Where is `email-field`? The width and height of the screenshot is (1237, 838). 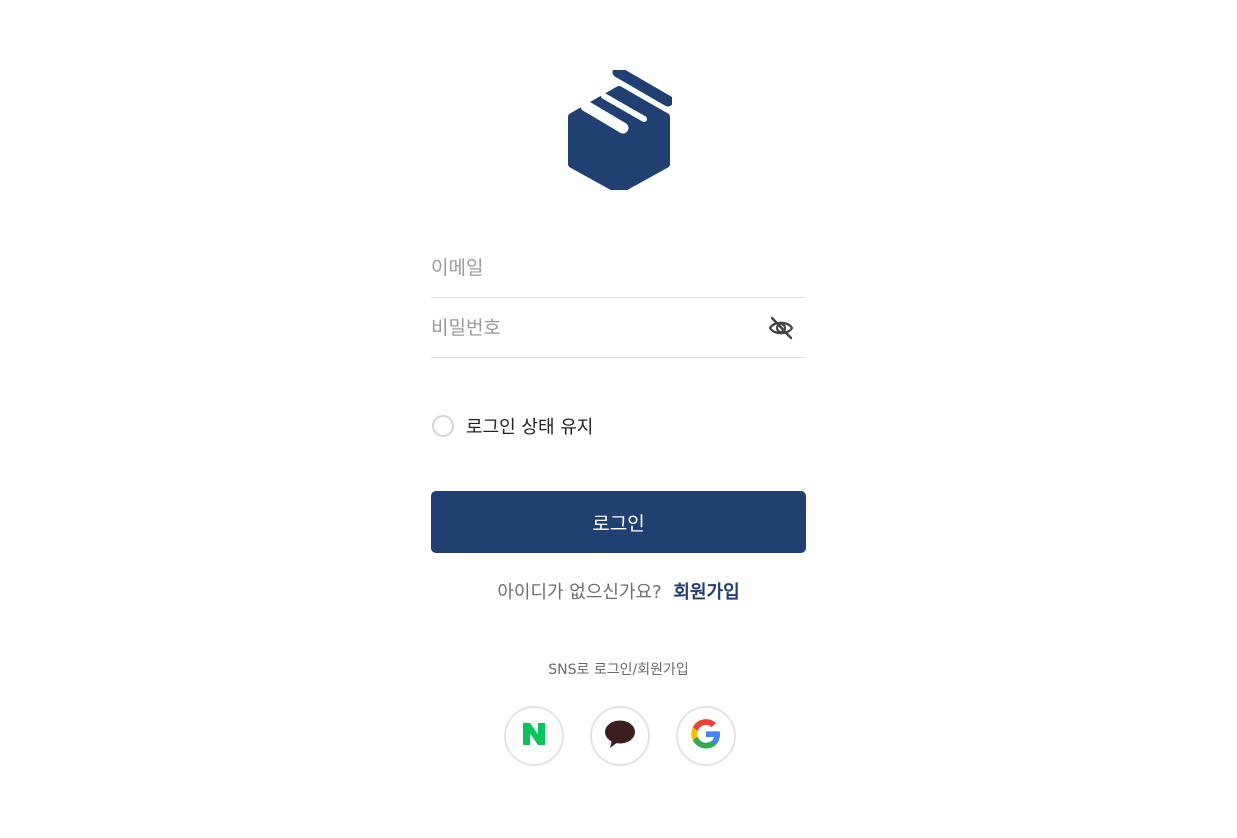
email-field is located at coordinates (618, 267).